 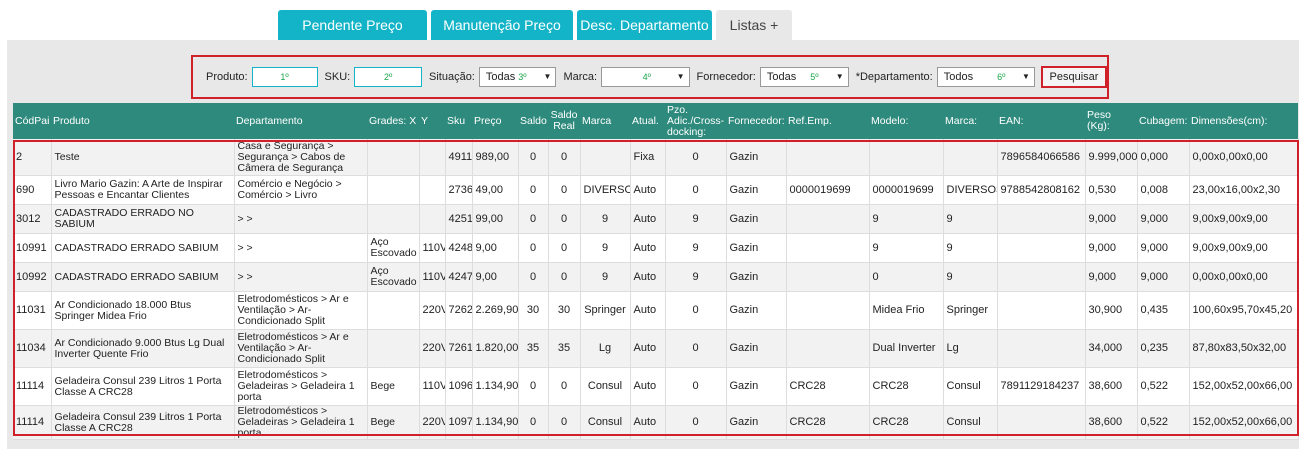 I want to click on table-cell: 0,435, so click(x=1163, y=310).